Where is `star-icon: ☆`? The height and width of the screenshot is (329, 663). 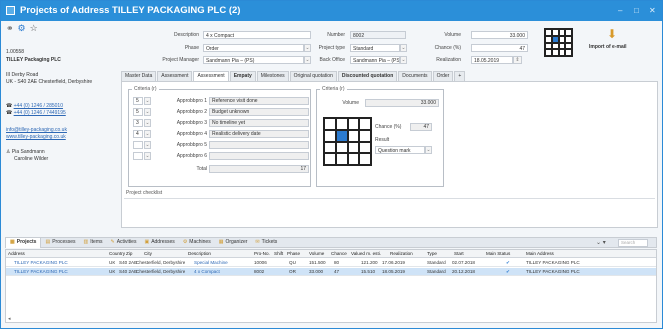 star-icon: ☆ is located at coordinates (34, 28).